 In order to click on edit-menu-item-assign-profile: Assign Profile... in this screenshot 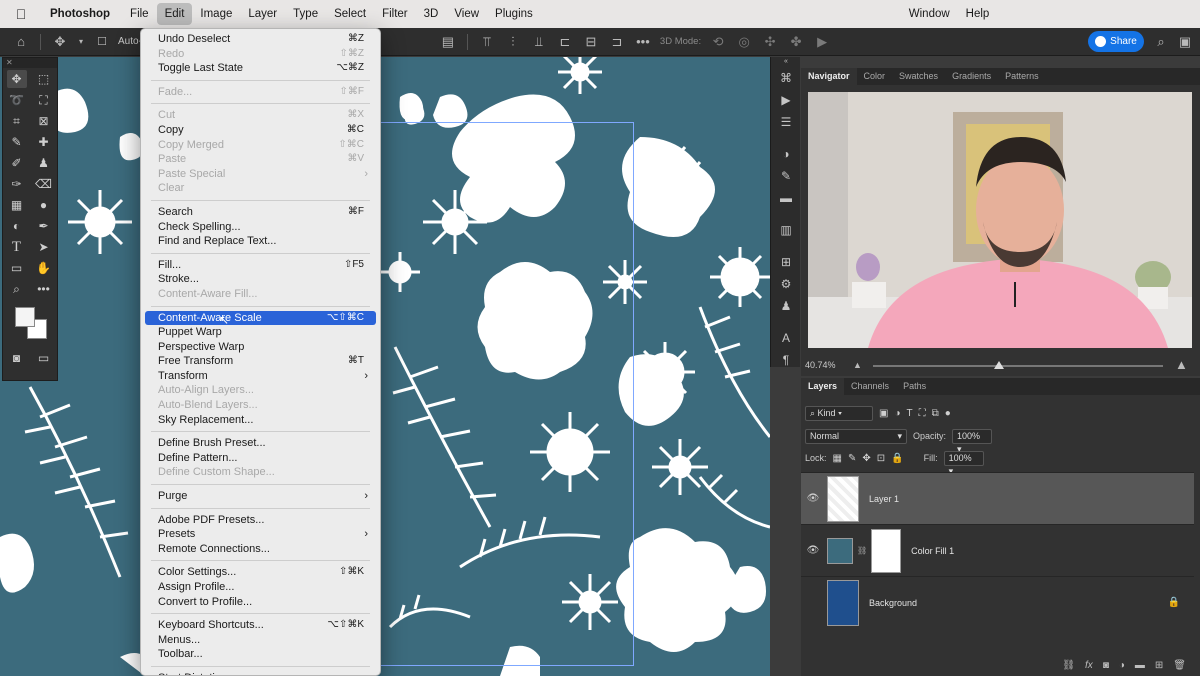, I will do `click(260, 587)`.